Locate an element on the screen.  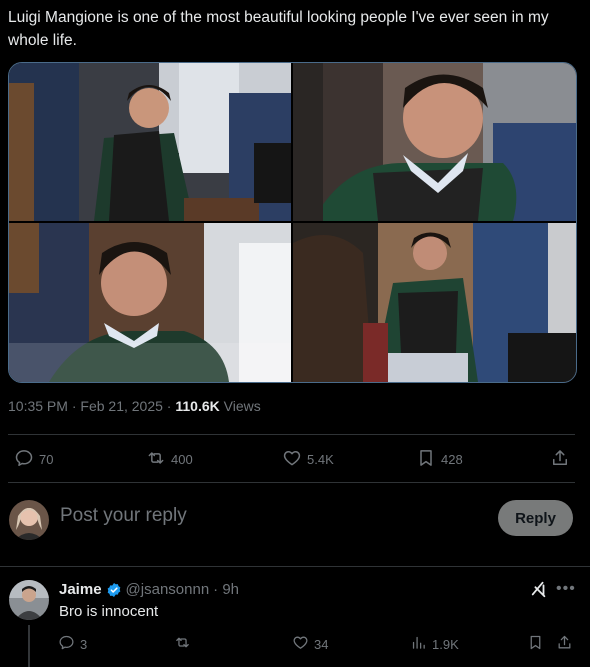
reply-author-name: Jaime is located at coordinates (80, 589).